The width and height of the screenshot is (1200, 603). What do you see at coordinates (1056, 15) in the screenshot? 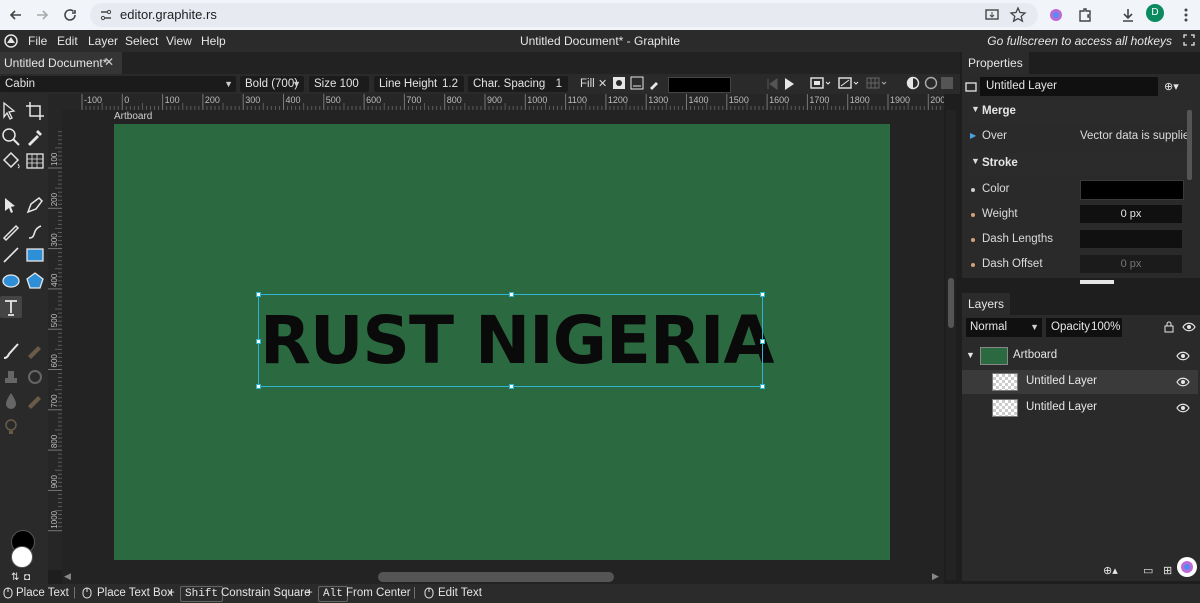
I see `extension-icon` at bounding box center [1056, 15].